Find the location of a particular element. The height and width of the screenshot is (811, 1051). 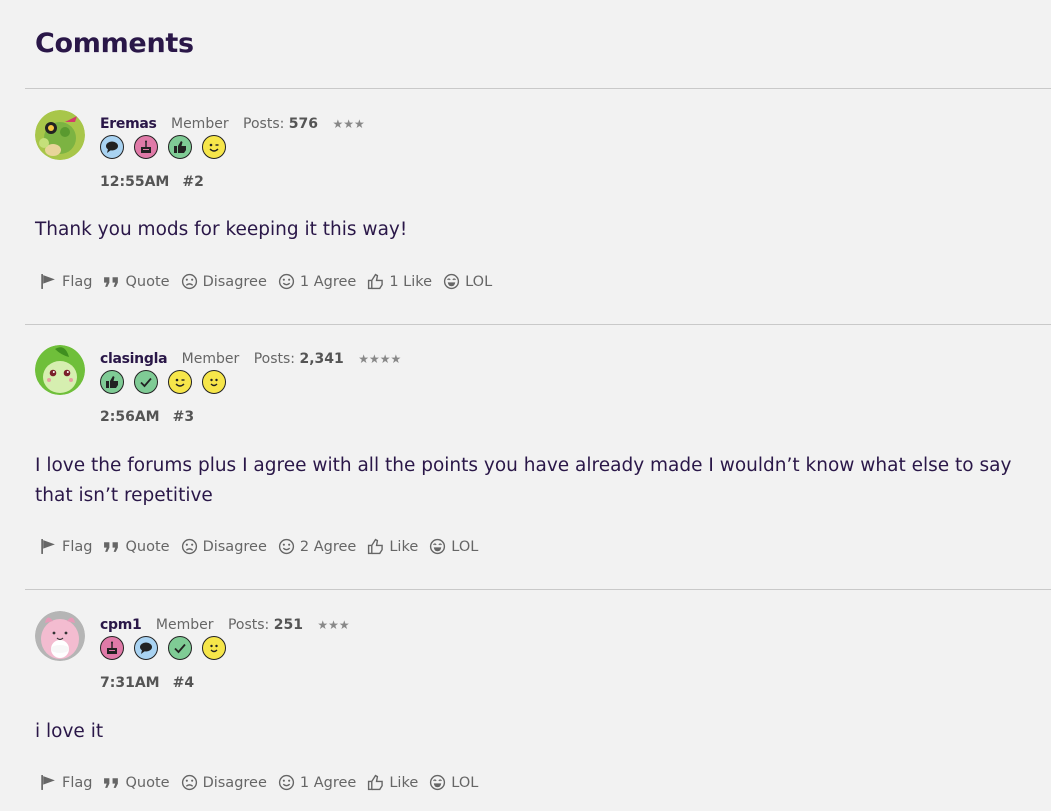

comment-meta: clasingla Member Posts: 2,341 ★★★★ is located at coordinates (250, 359).